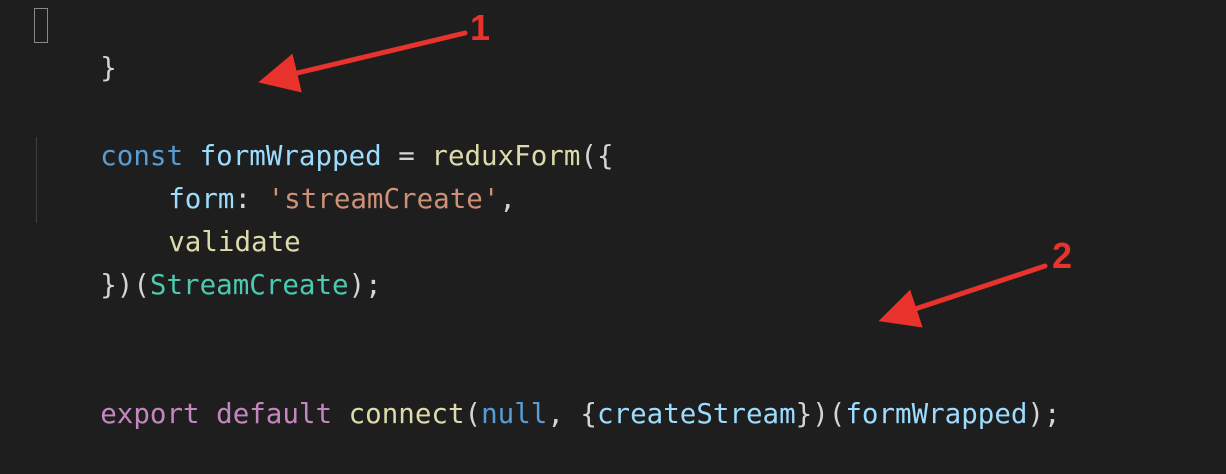 This screenshot has width=1226, height=474. I want to click on annotation-label-1: 1, so click(480, 27).